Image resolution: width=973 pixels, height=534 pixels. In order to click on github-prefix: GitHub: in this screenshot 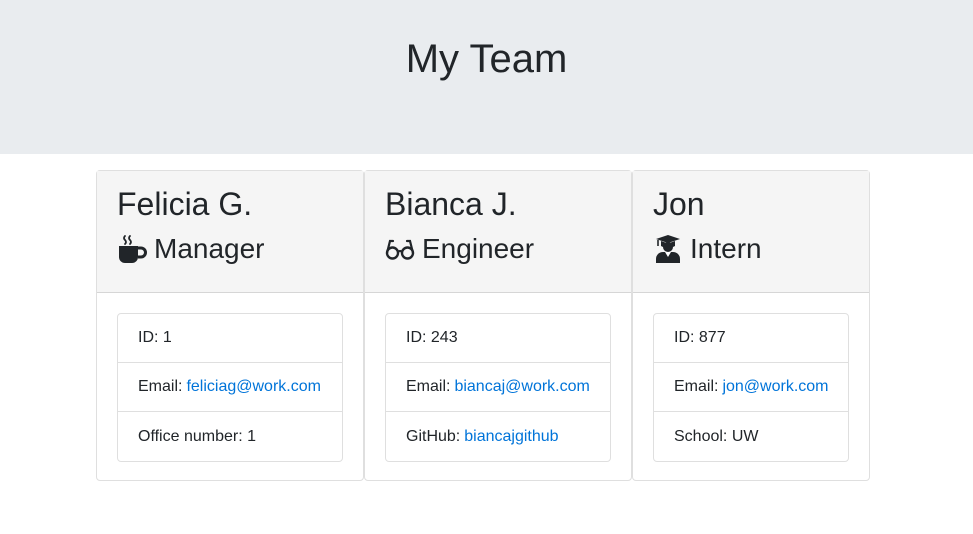, I will do `click(433, 436)`.